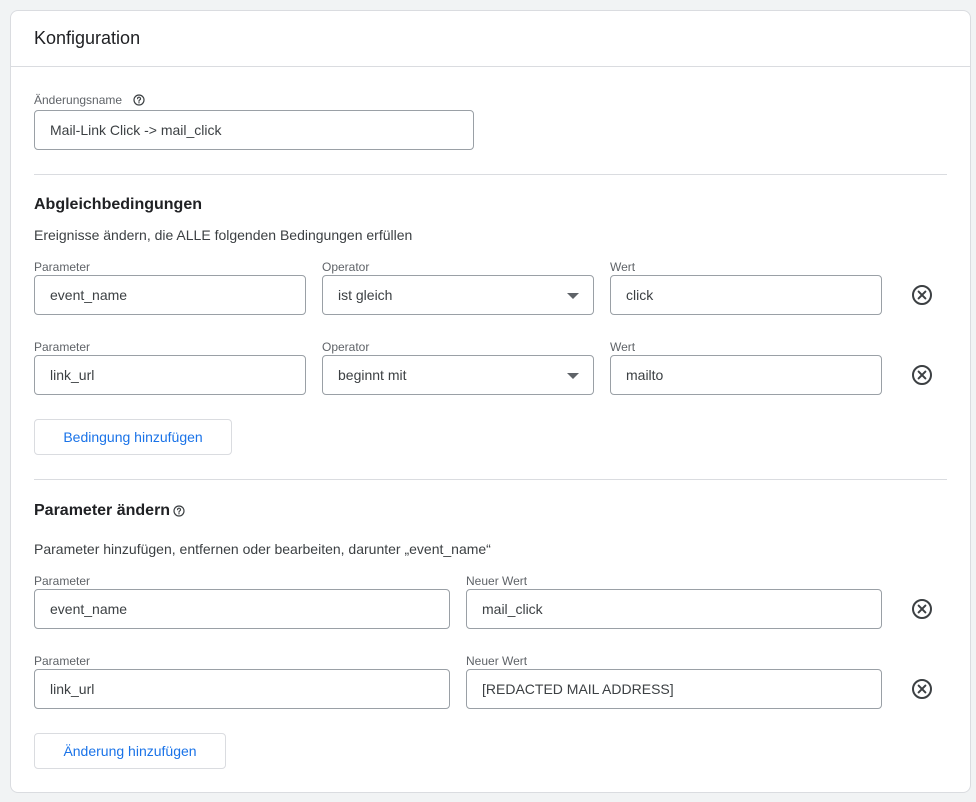  Describe the element at coordinates (242, 609) in the screenshot. I see `modify-parameter-input: event_name` at that location.